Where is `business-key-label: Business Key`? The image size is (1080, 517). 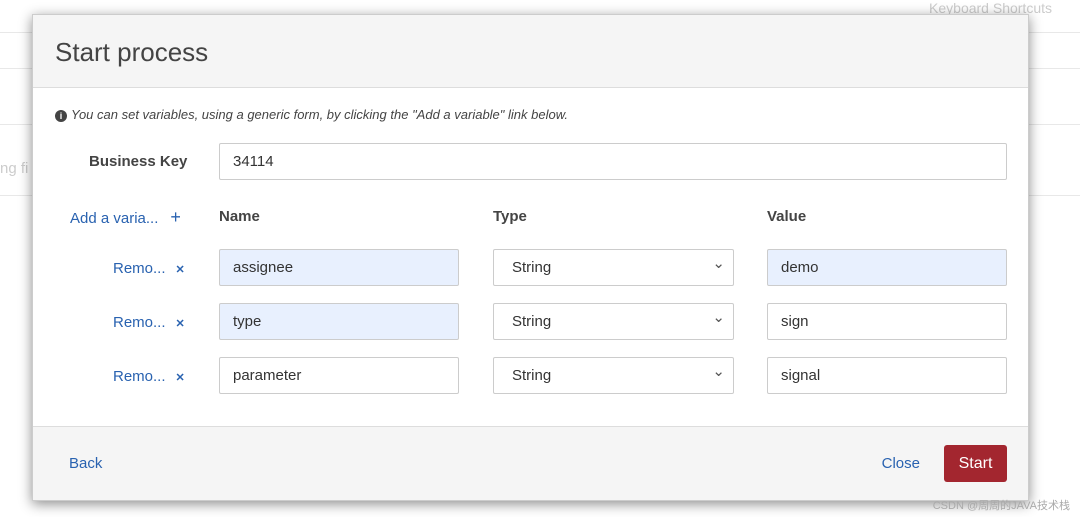
business-key-label: Business Key is located at coordinates (138, 161).